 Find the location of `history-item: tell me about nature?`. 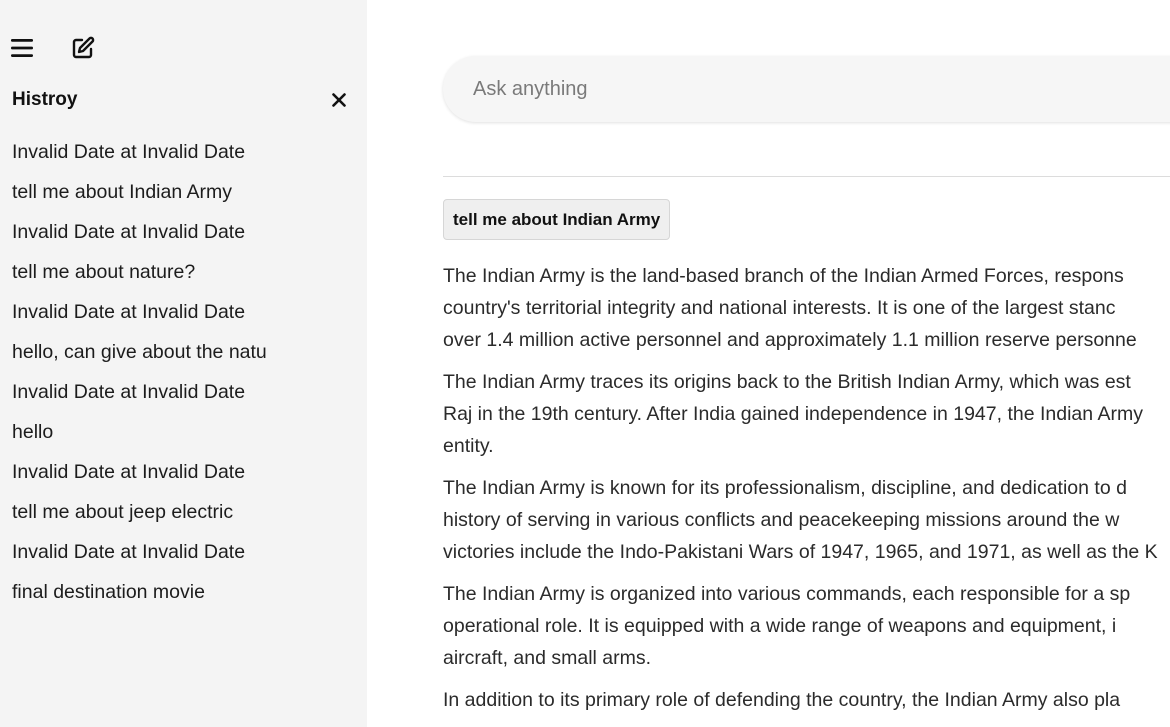

history-item: tell me about nature? is located at coordinates (182, 279).